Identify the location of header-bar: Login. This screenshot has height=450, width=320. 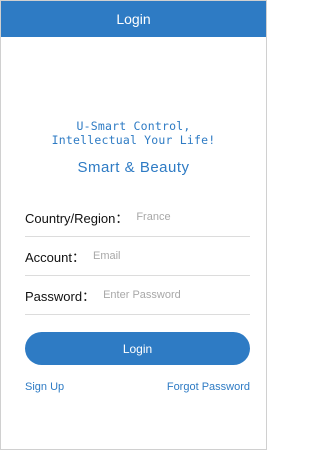
(133, 19).